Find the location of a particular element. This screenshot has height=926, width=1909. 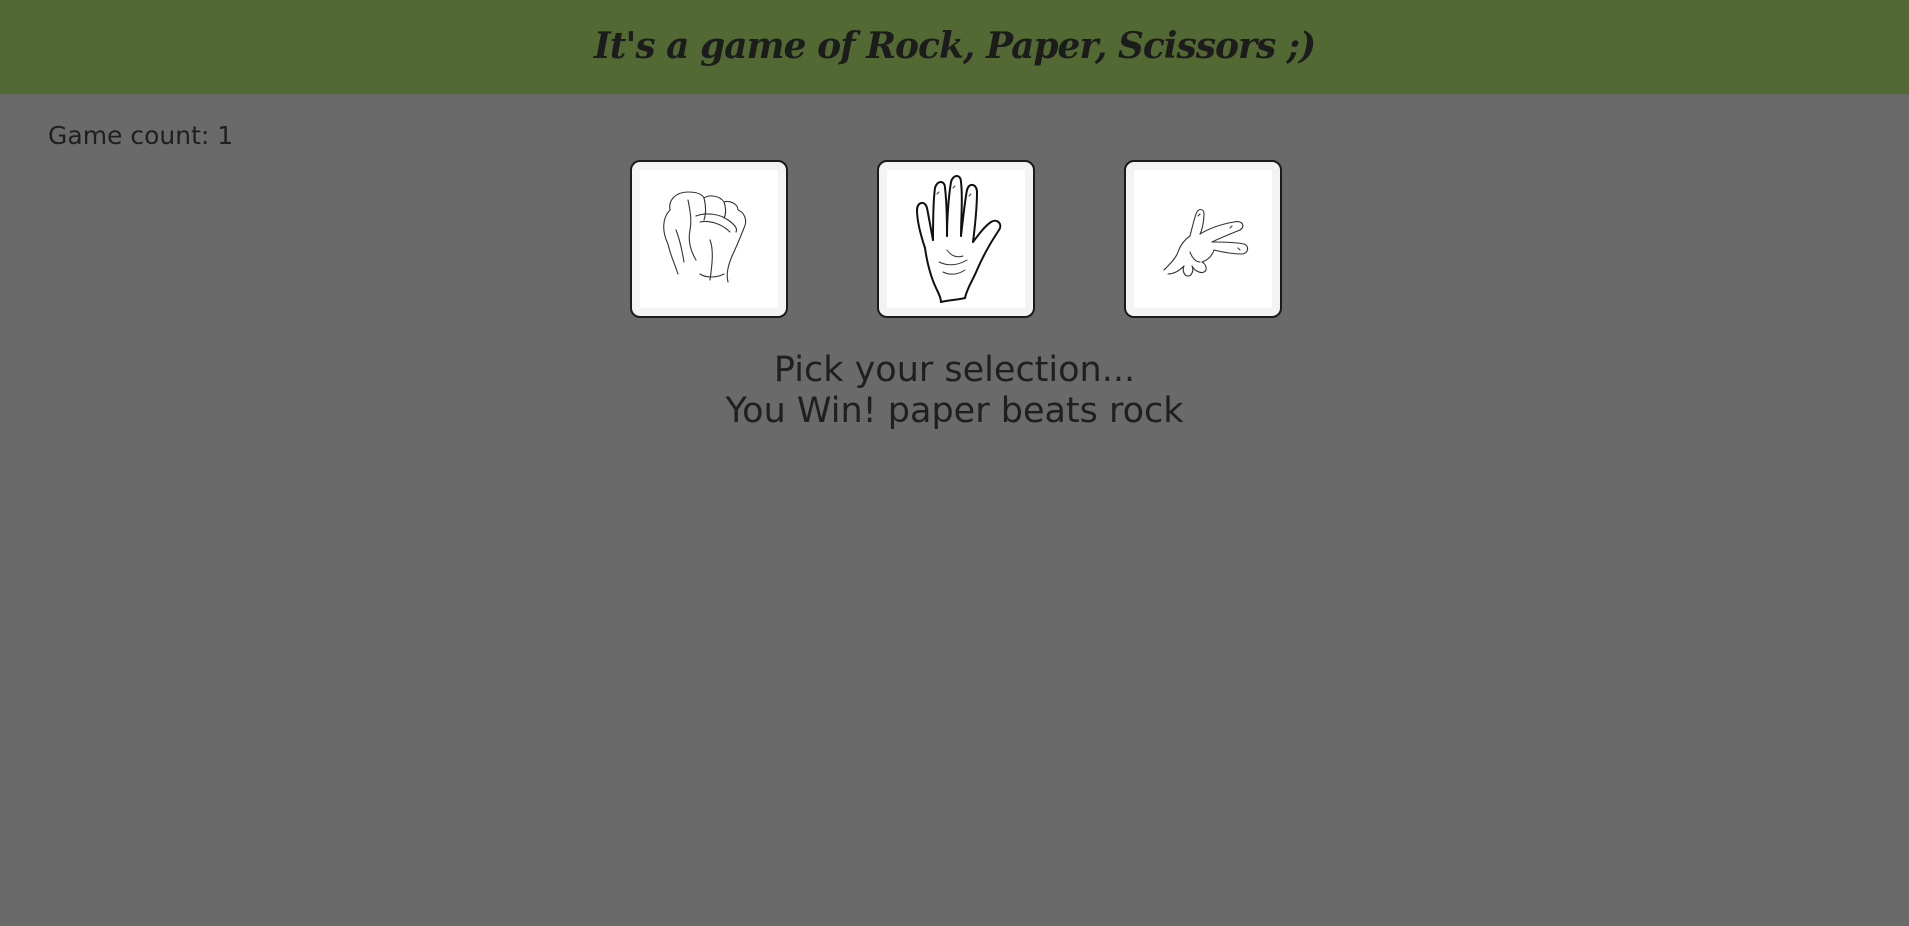

paper-choice-button is located at coordinates (956, 239).